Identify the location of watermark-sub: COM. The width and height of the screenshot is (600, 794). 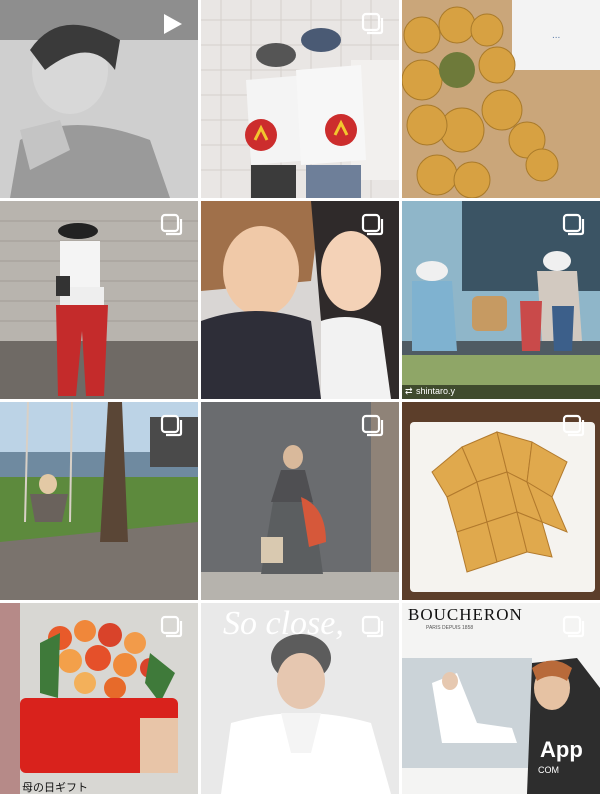
(548, 770).